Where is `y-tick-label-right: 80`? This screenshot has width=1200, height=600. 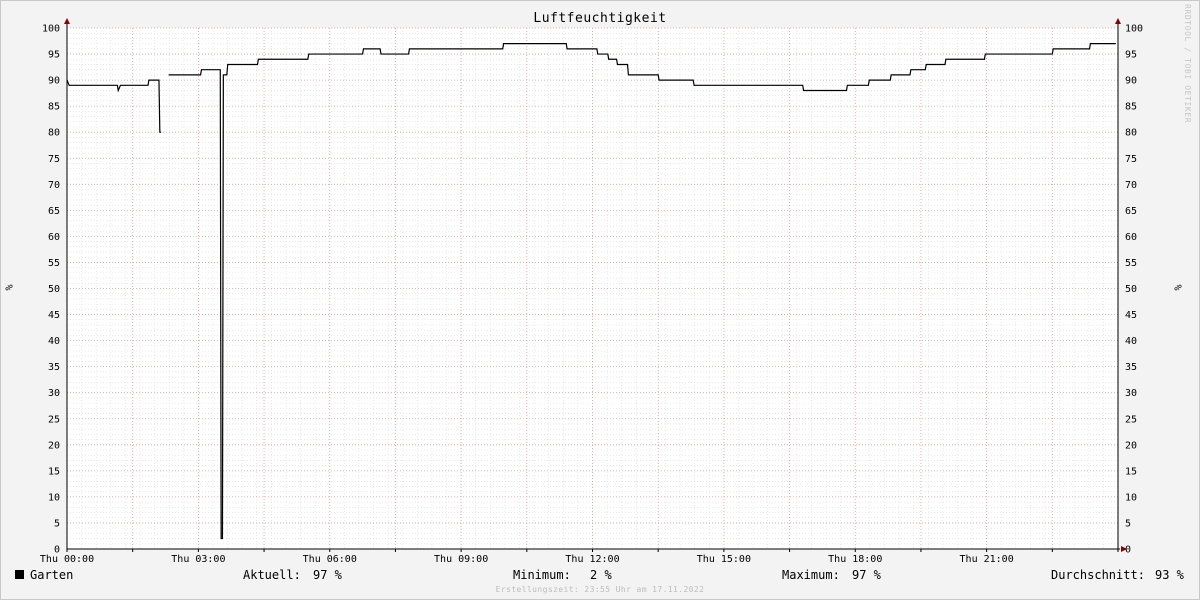 y-tick-label-right: 80 is located at coordinates (1131, 133).